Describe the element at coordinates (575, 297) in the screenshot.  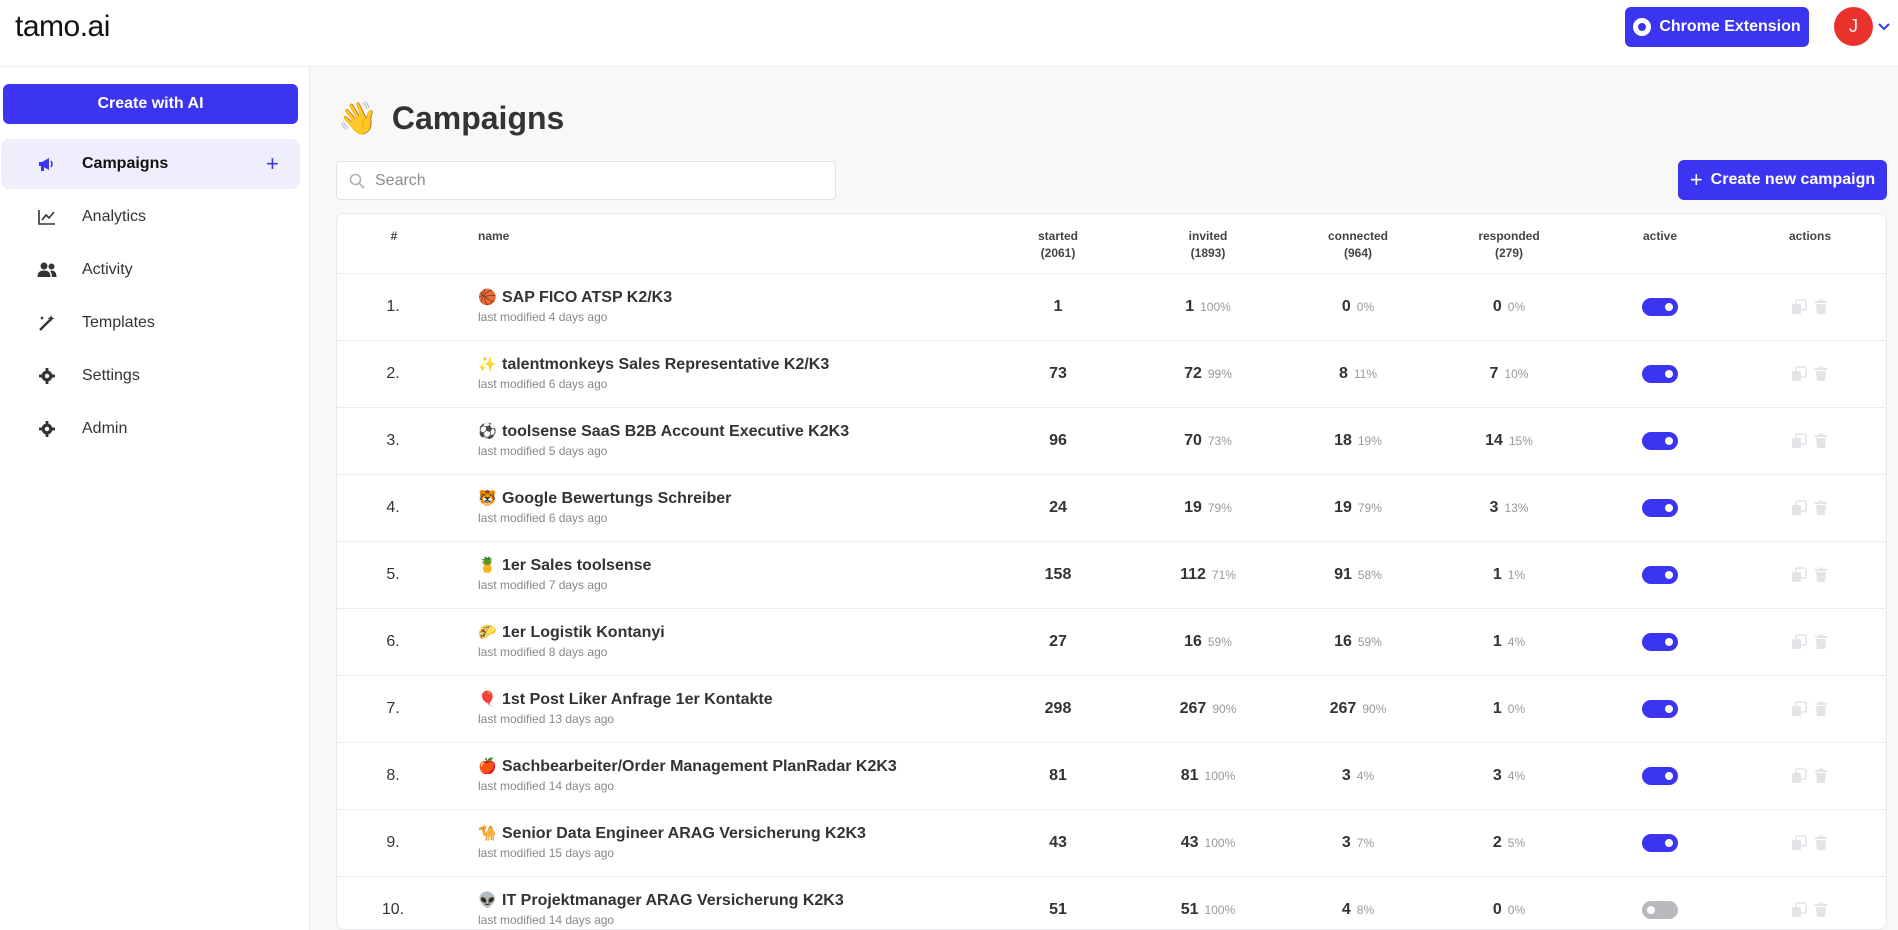
I see `campaign-name: 🏀 SAP FICO ATSP K2/K3` at that location.